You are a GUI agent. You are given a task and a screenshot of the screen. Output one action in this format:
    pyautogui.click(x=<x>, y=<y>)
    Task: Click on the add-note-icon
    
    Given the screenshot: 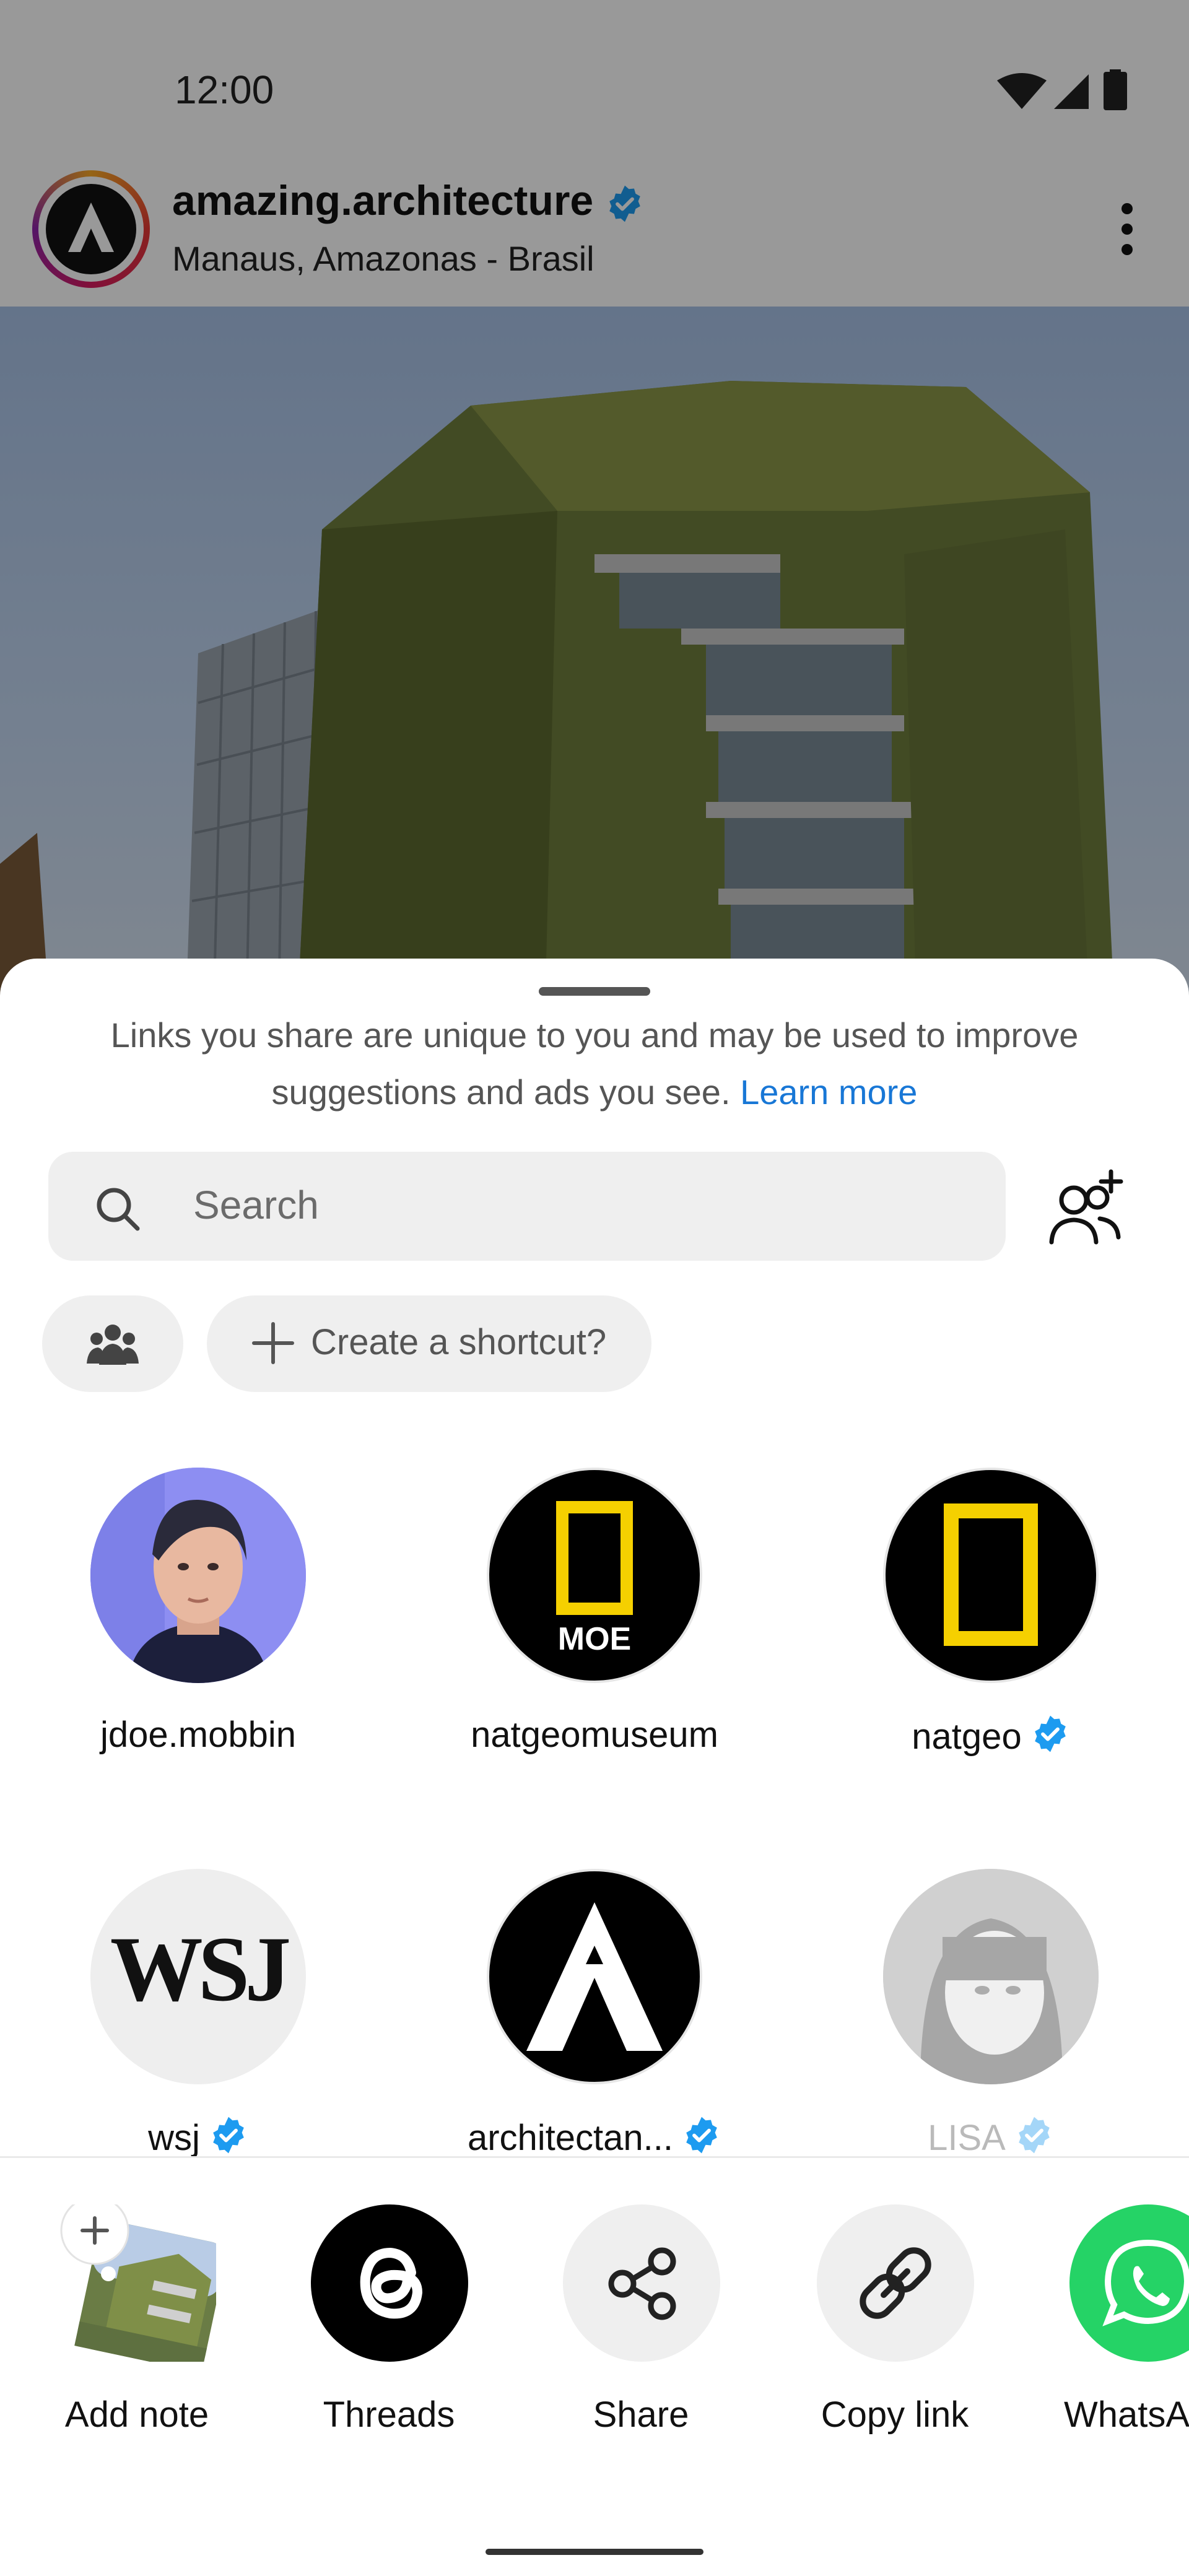 What is the action you would take?
    pyautogui.click(x=142, y=2284)
    